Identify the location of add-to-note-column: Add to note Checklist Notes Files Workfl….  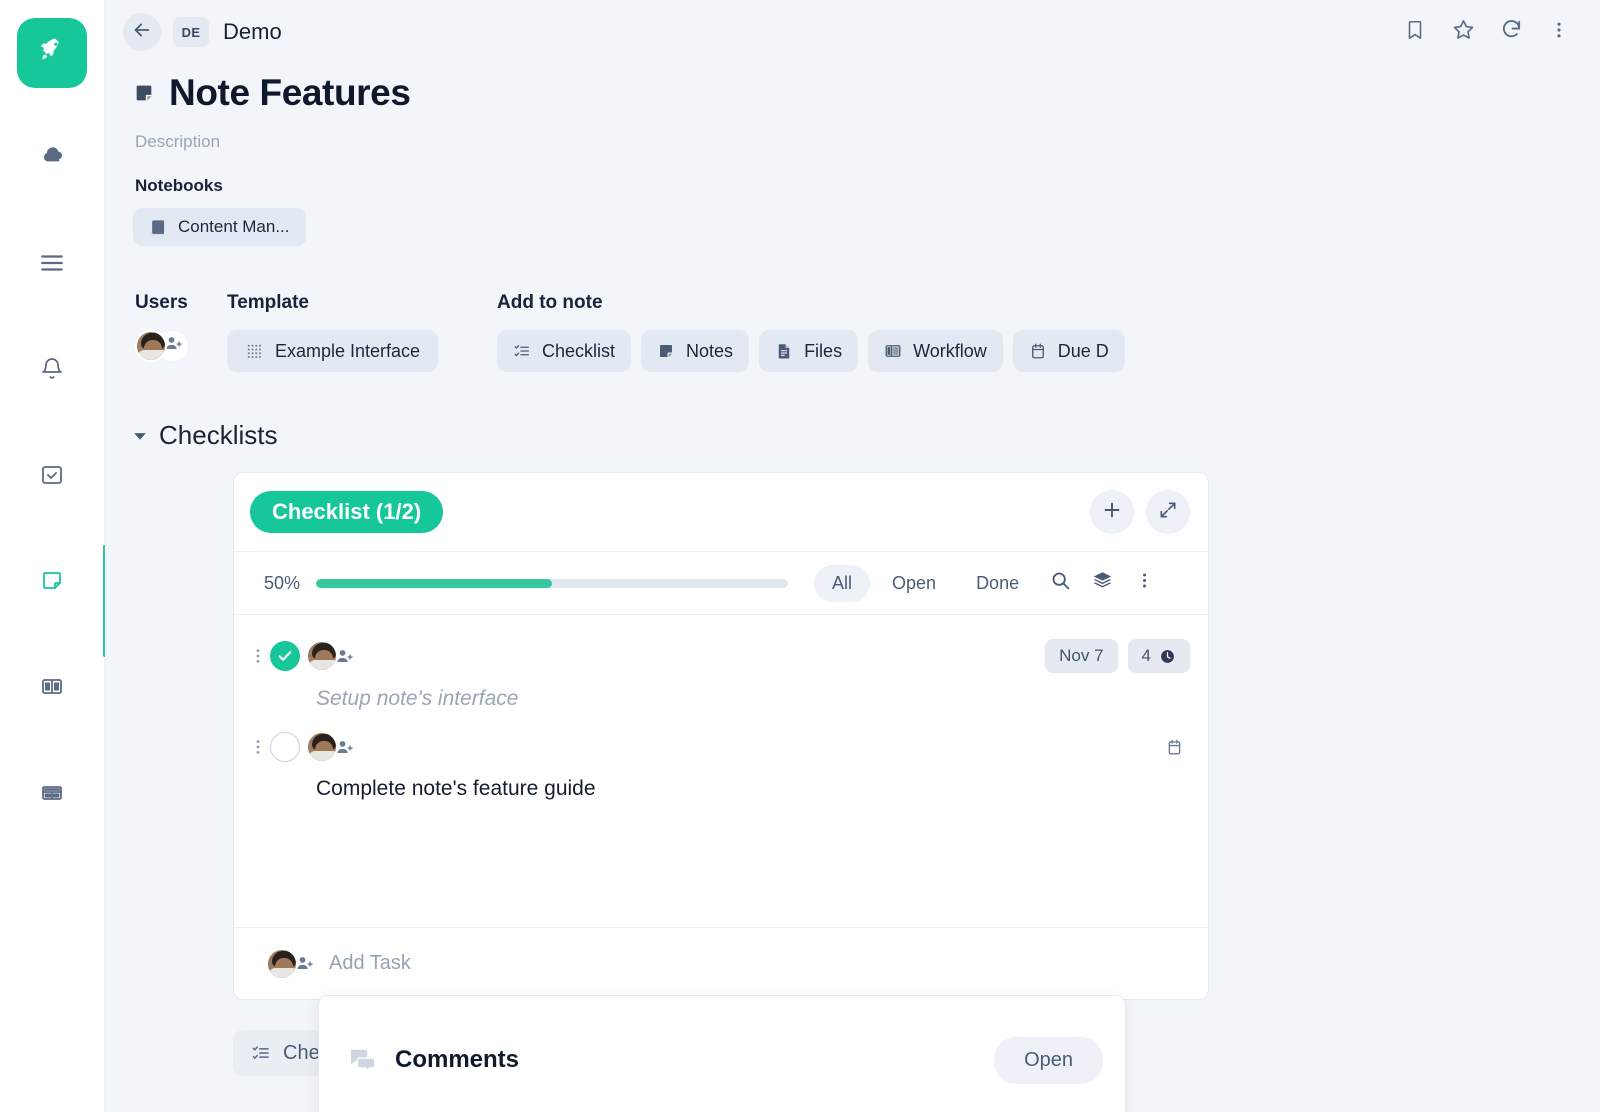
(811, 332).